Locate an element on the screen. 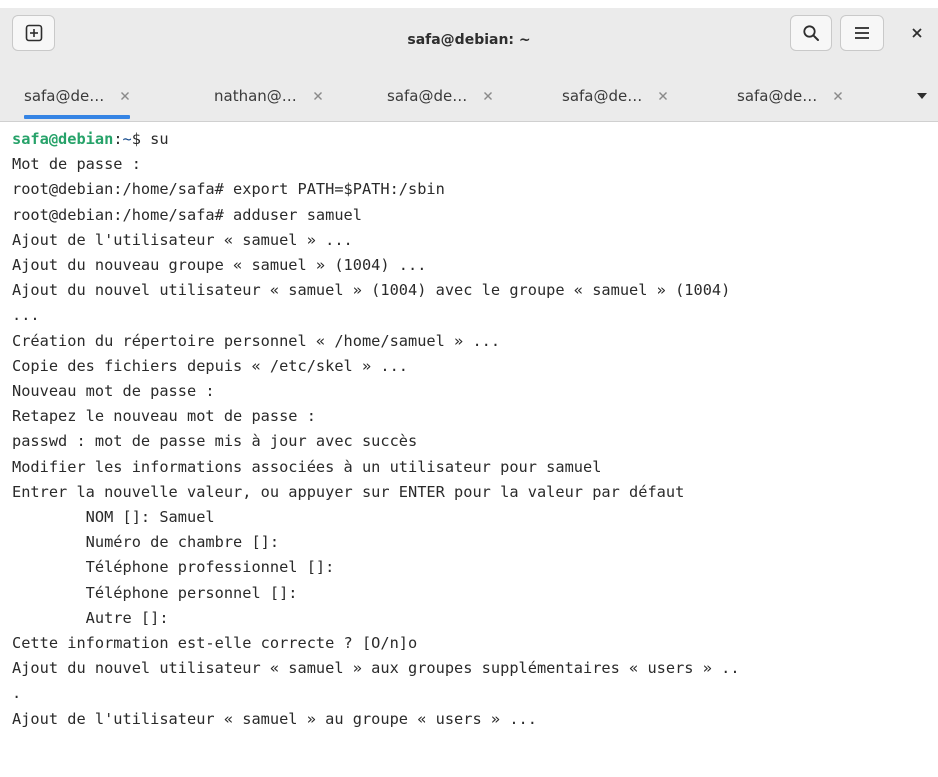  terminal-line: Numéro de chambre []: is located at coordinates (146, 542).